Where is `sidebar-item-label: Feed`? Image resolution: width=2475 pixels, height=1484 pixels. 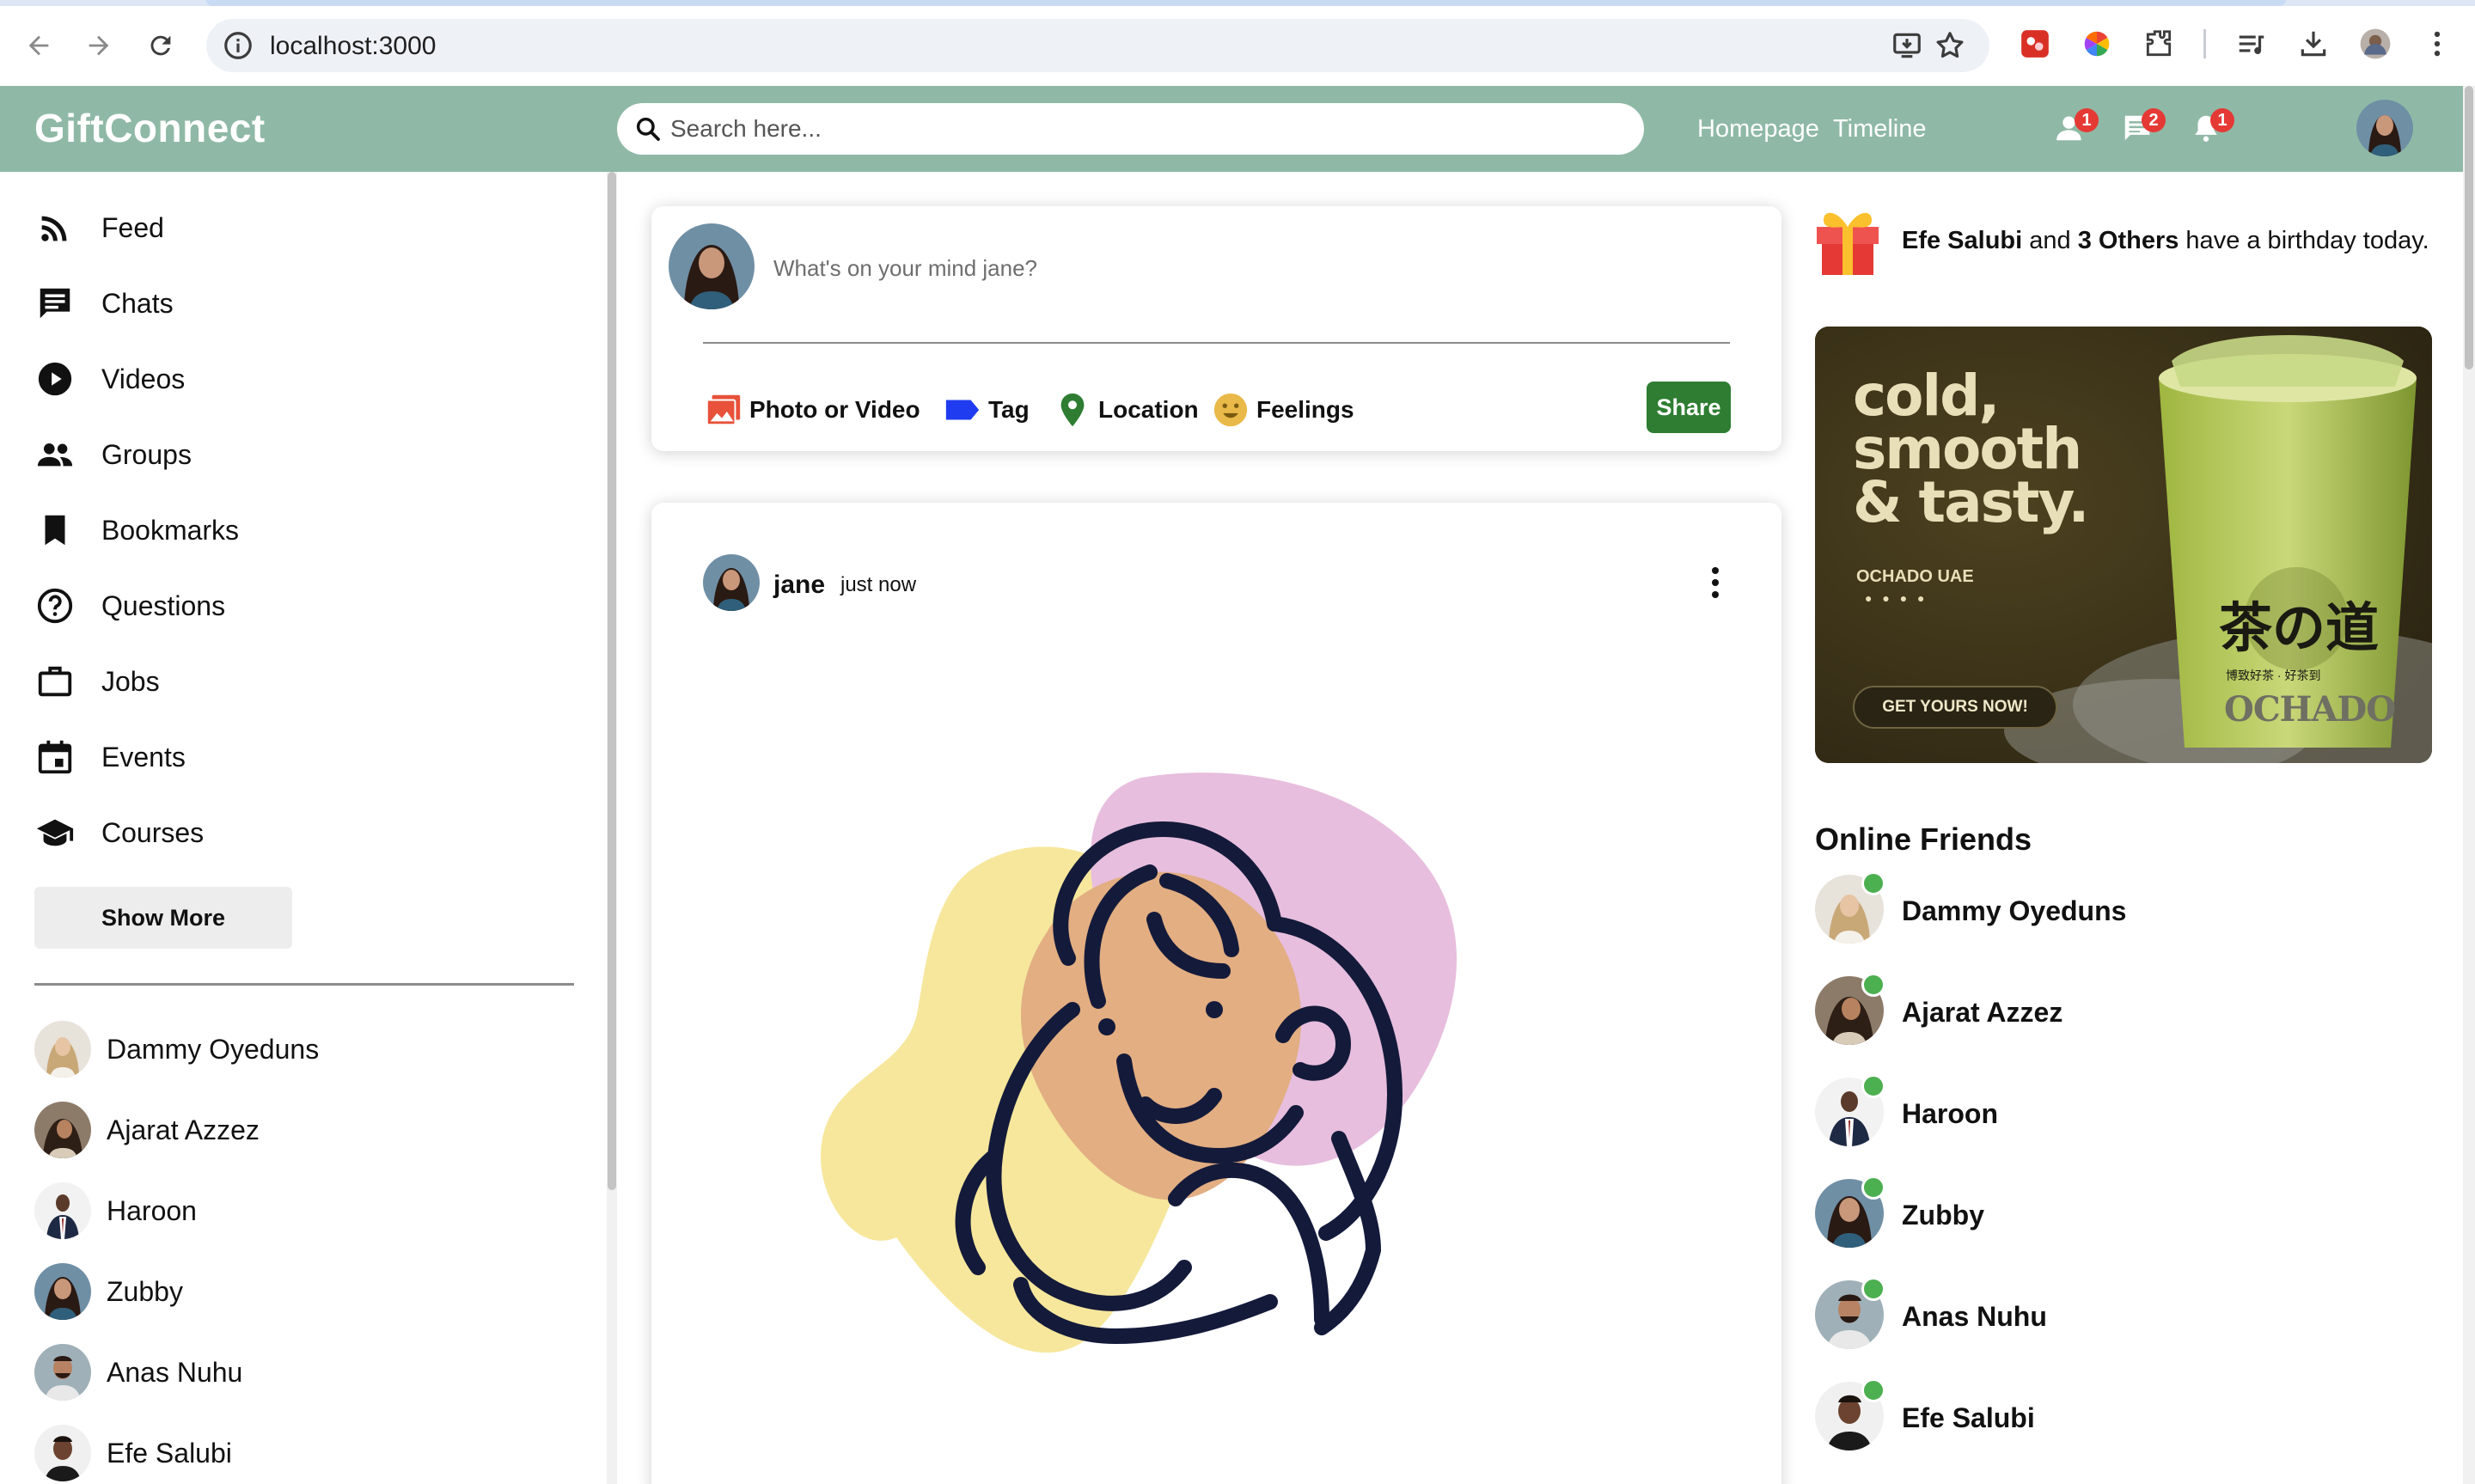 sidebar-item-label: Feed is located at coordinates (132, 227).